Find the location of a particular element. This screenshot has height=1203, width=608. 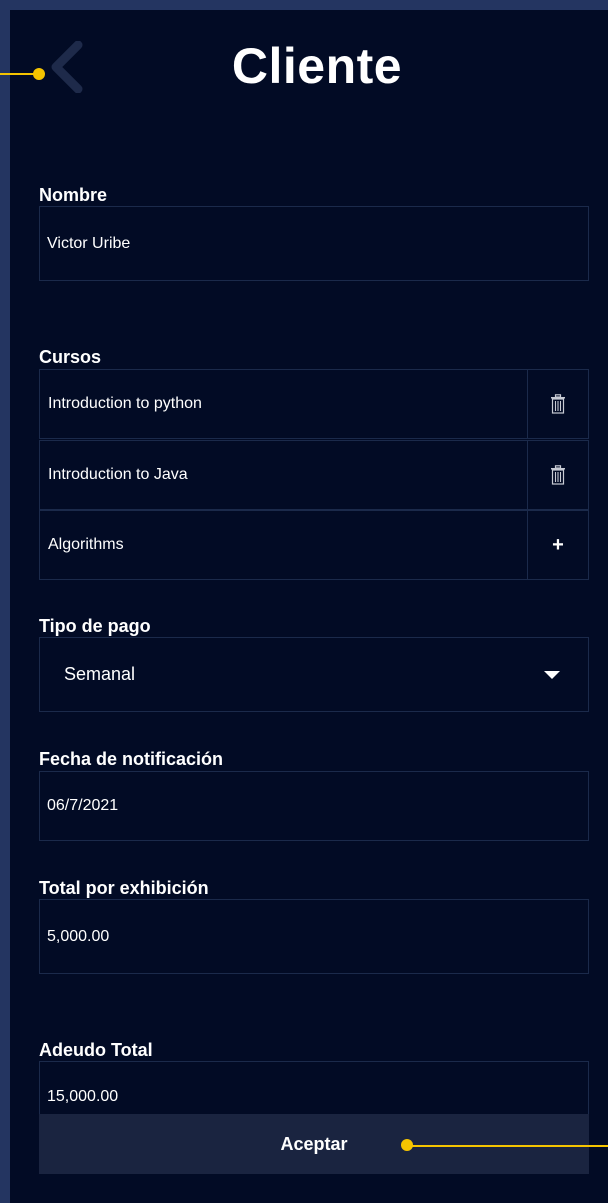

caret-down-icon is located at coordinates (552, 674).